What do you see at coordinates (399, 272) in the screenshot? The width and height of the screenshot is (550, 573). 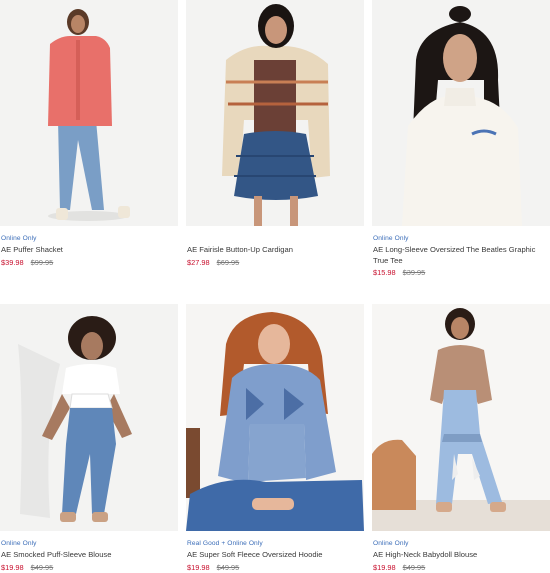 I see `price-row: $15.98 $39.95` at bounding box center [399, 272].